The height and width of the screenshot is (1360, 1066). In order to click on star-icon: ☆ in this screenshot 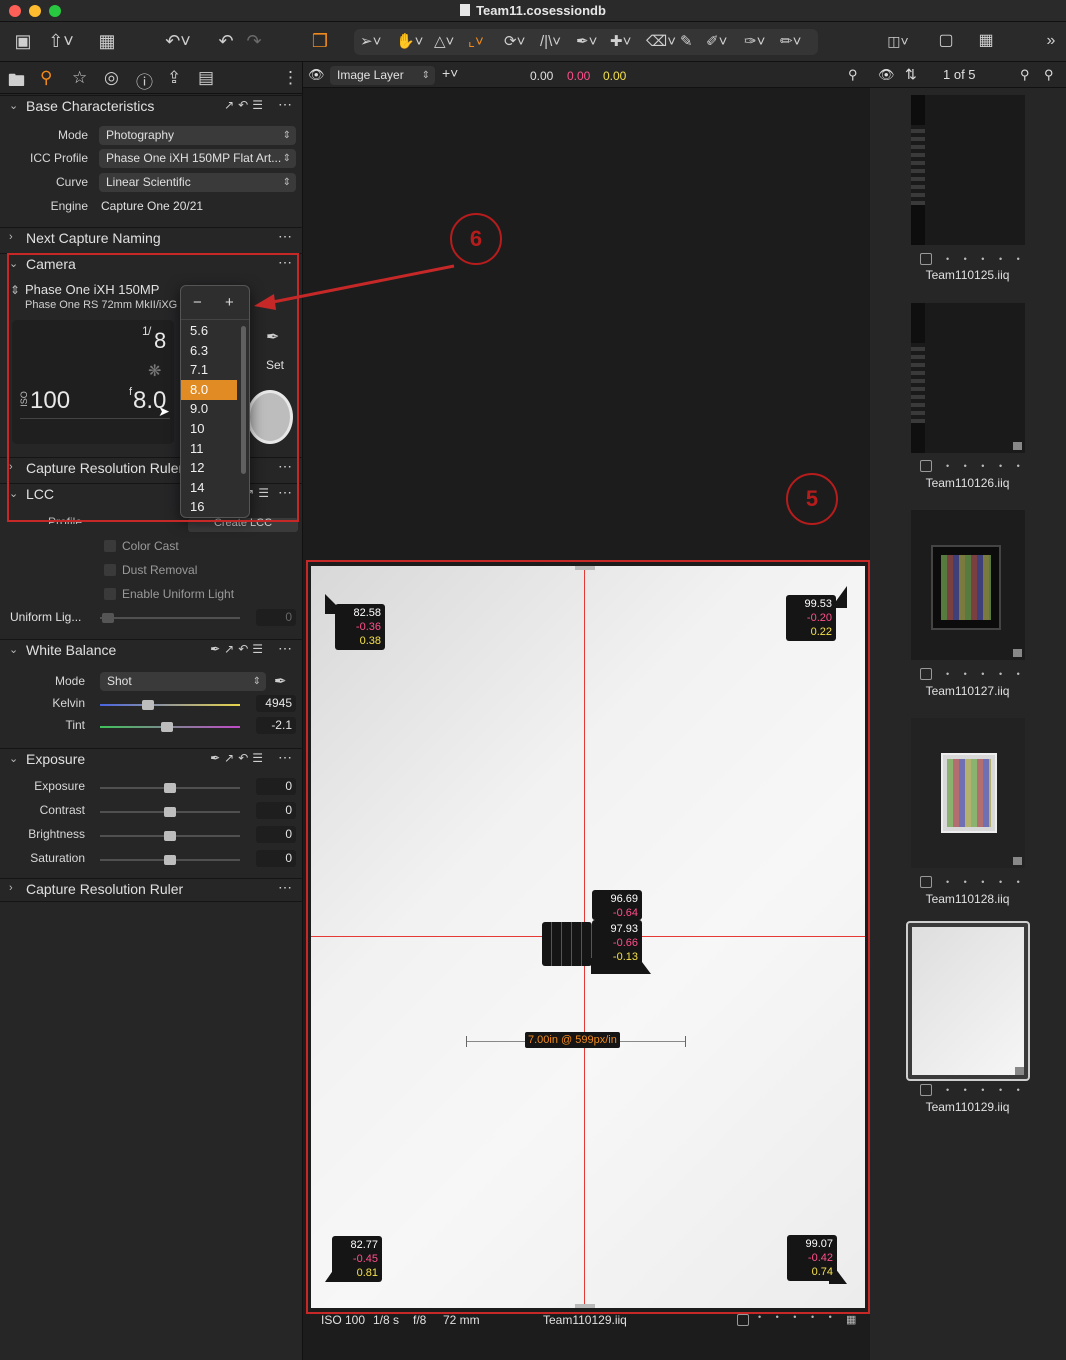, I will do `click(79, 78)`.